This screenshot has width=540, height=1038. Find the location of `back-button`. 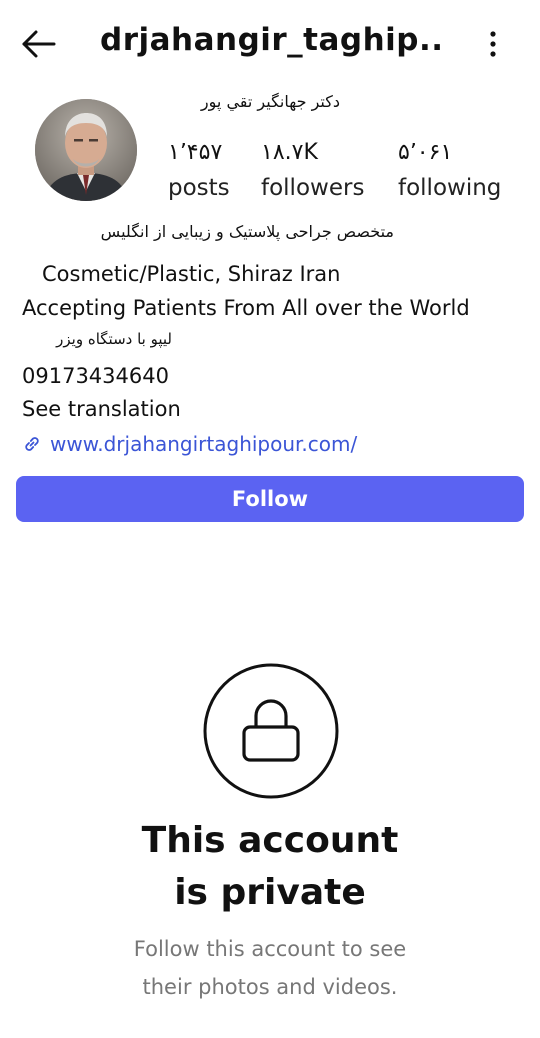

back-button is located at coordinates (40, 44).